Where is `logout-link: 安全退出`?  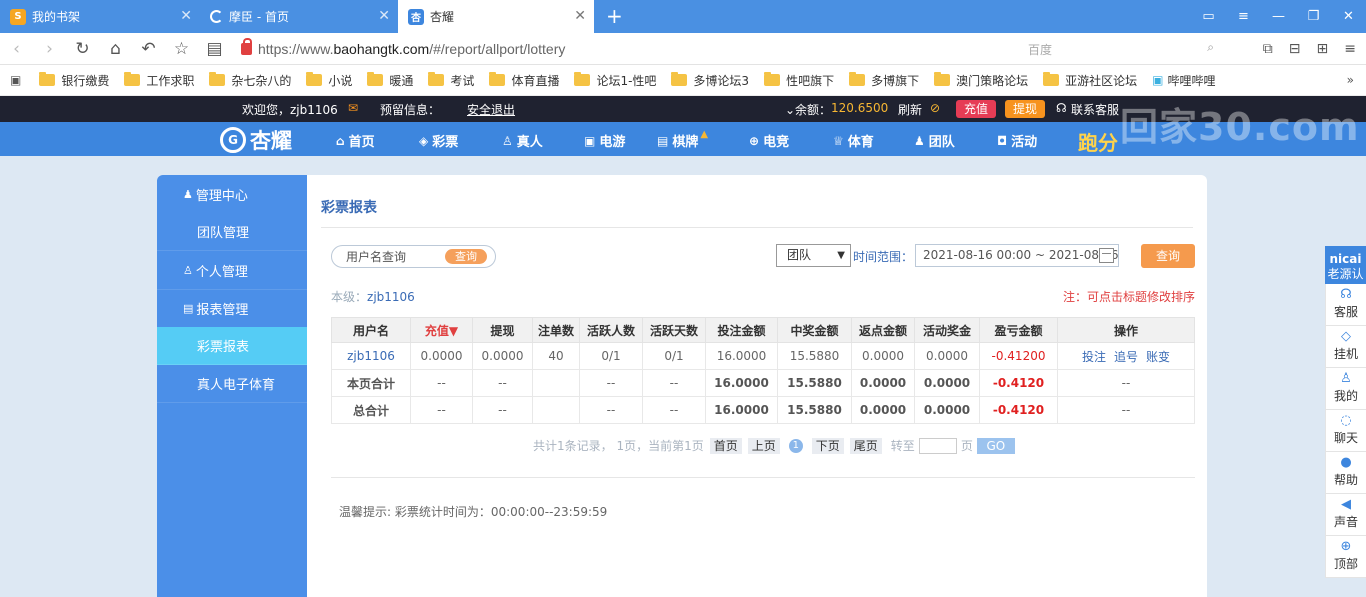 logout-link: 安全退出 is located at coordinates (491, 109).